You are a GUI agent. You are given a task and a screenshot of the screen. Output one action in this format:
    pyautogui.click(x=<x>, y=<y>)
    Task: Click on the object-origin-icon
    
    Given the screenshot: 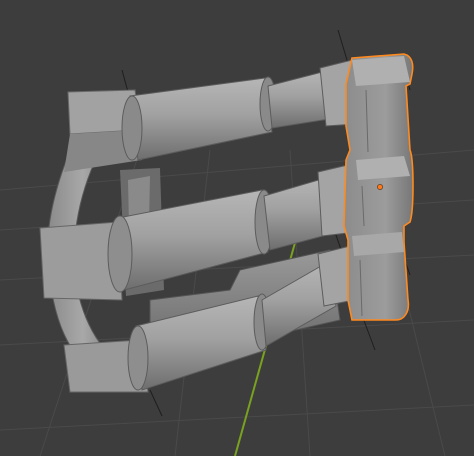 What is the action you would take?
    pyautogui.click(x=380, y=187)
    